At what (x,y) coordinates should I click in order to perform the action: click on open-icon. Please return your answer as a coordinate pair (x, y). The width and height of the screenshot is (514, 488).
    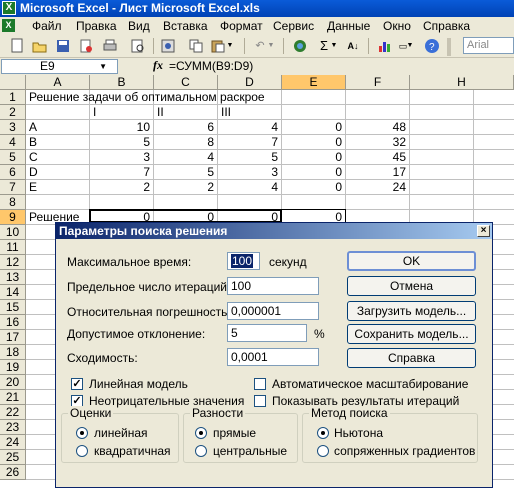
    Looking at the image, I should click on (40, 46).